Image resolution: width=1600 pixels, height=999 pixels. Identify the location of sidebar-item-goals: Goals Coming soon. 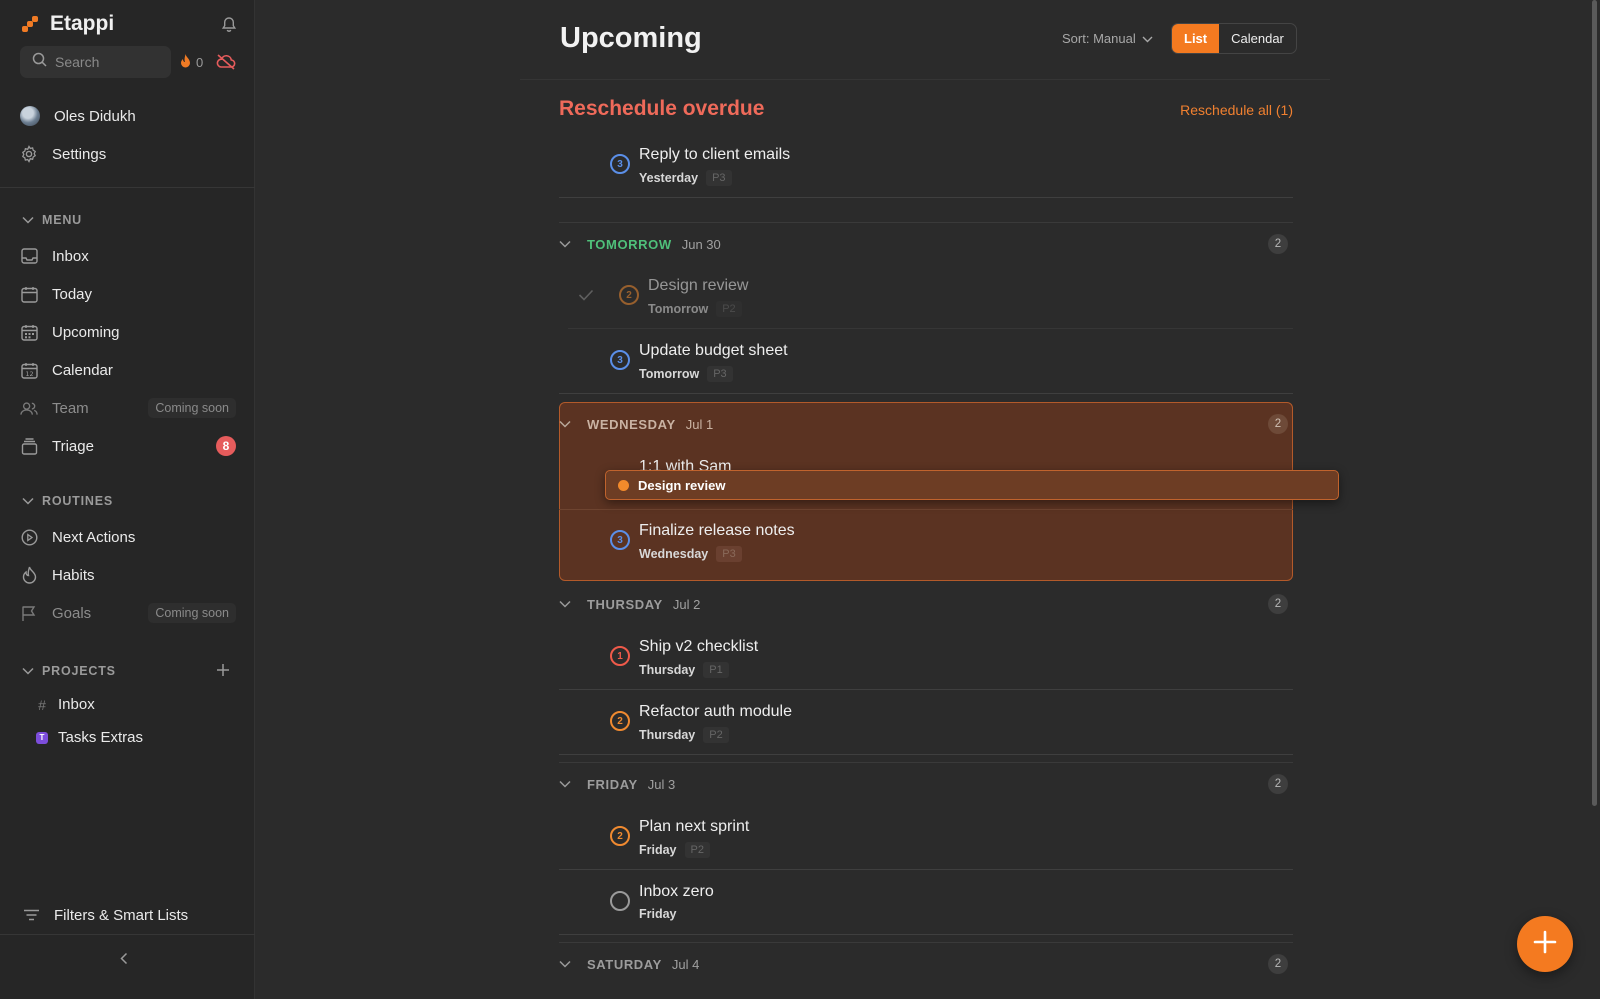
(128, 613).